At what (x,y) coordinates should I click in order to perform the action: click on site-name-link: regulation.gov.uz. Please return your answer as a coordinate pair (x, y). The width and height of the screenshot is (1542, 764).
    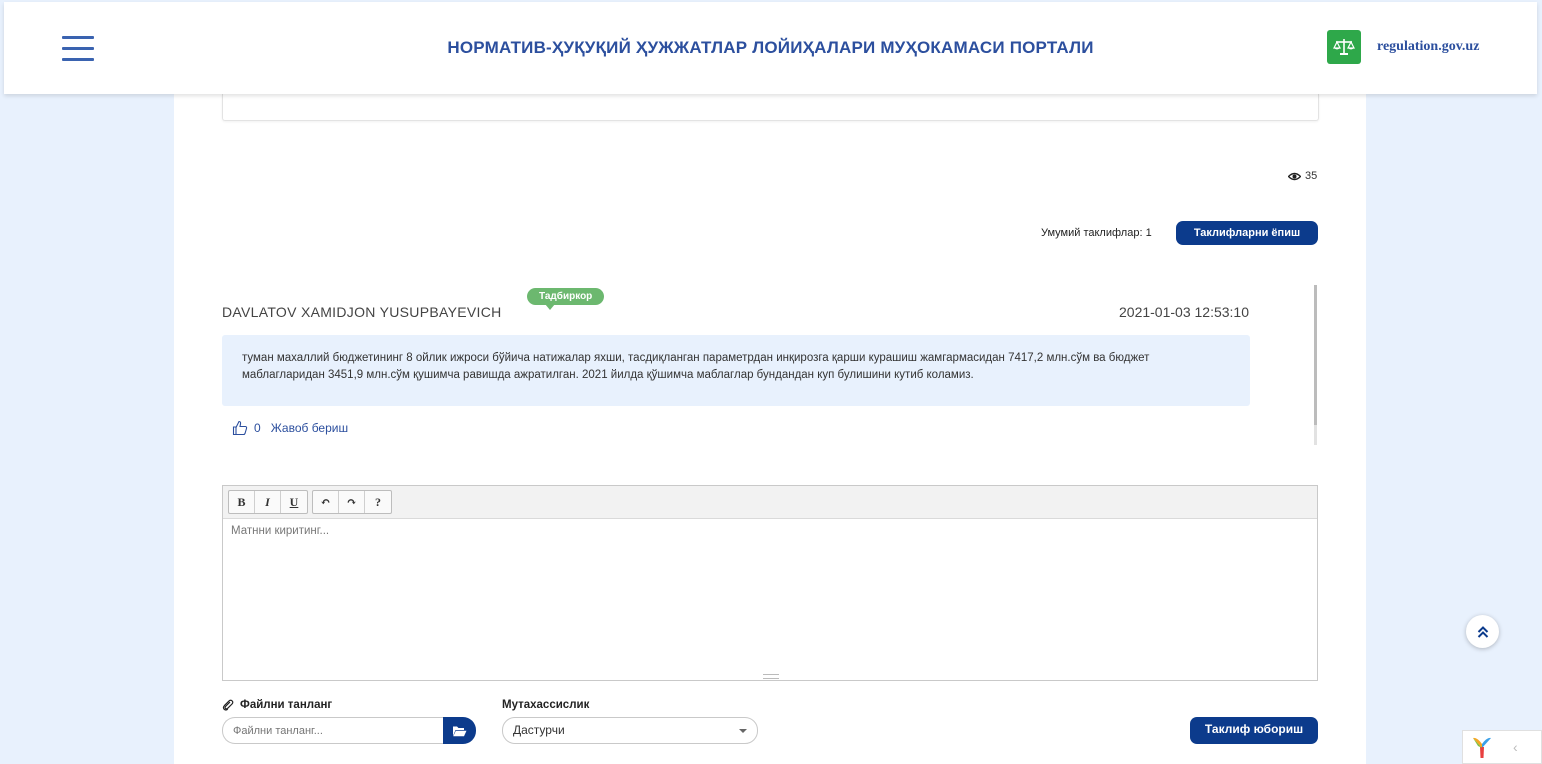
    Looking at the image, I should click on (1428, 47).